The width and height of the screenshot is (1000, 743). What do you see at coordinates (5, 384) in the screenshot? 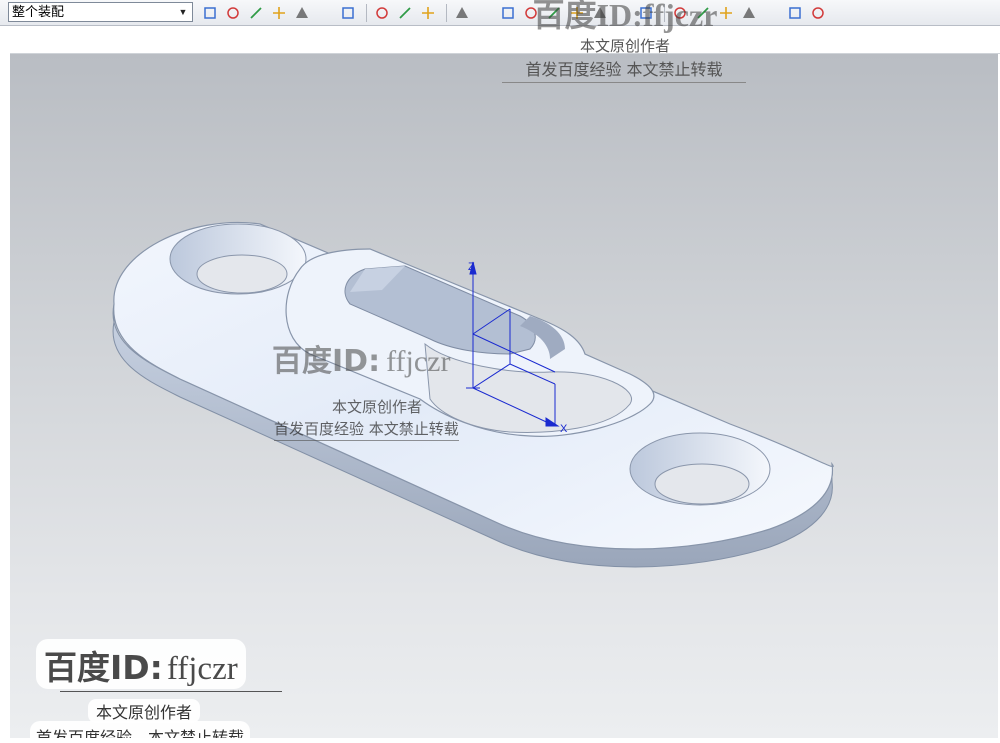
I see `left-border` at bounding box center [5, 384].